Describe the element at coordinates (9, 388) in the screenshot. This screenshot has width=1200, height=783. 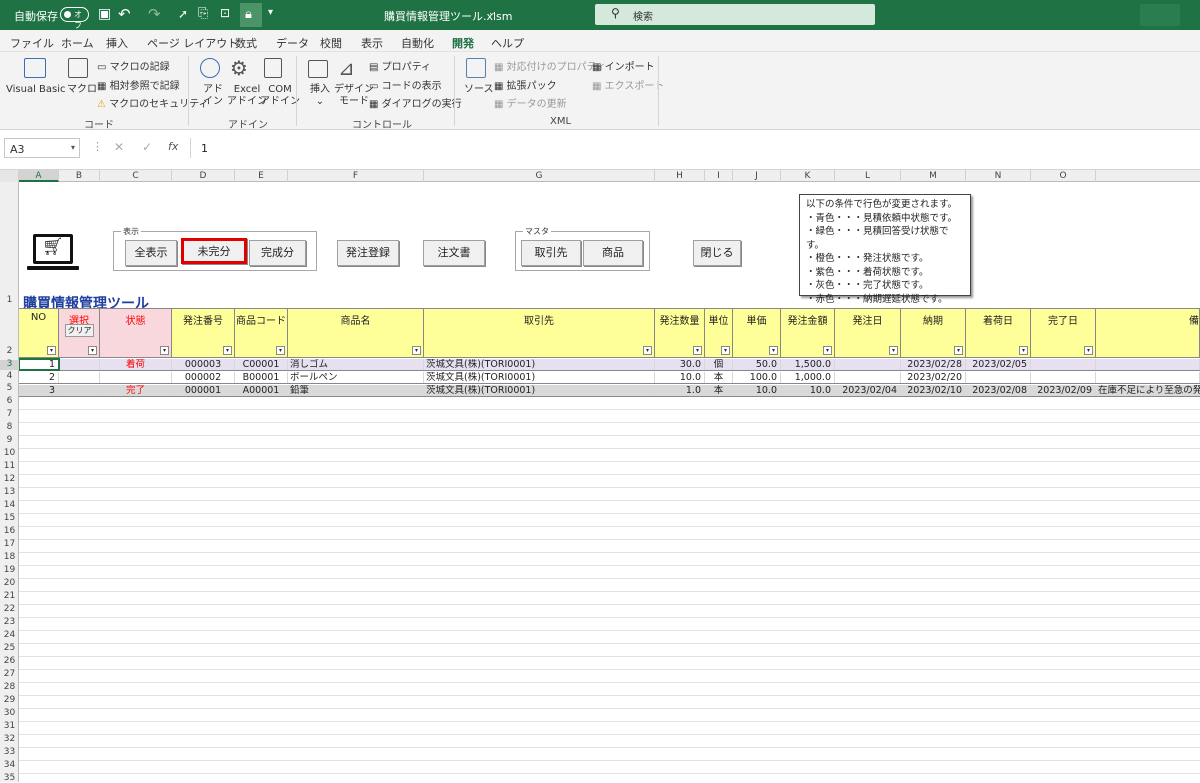
I see `row-header: 5` at that location.